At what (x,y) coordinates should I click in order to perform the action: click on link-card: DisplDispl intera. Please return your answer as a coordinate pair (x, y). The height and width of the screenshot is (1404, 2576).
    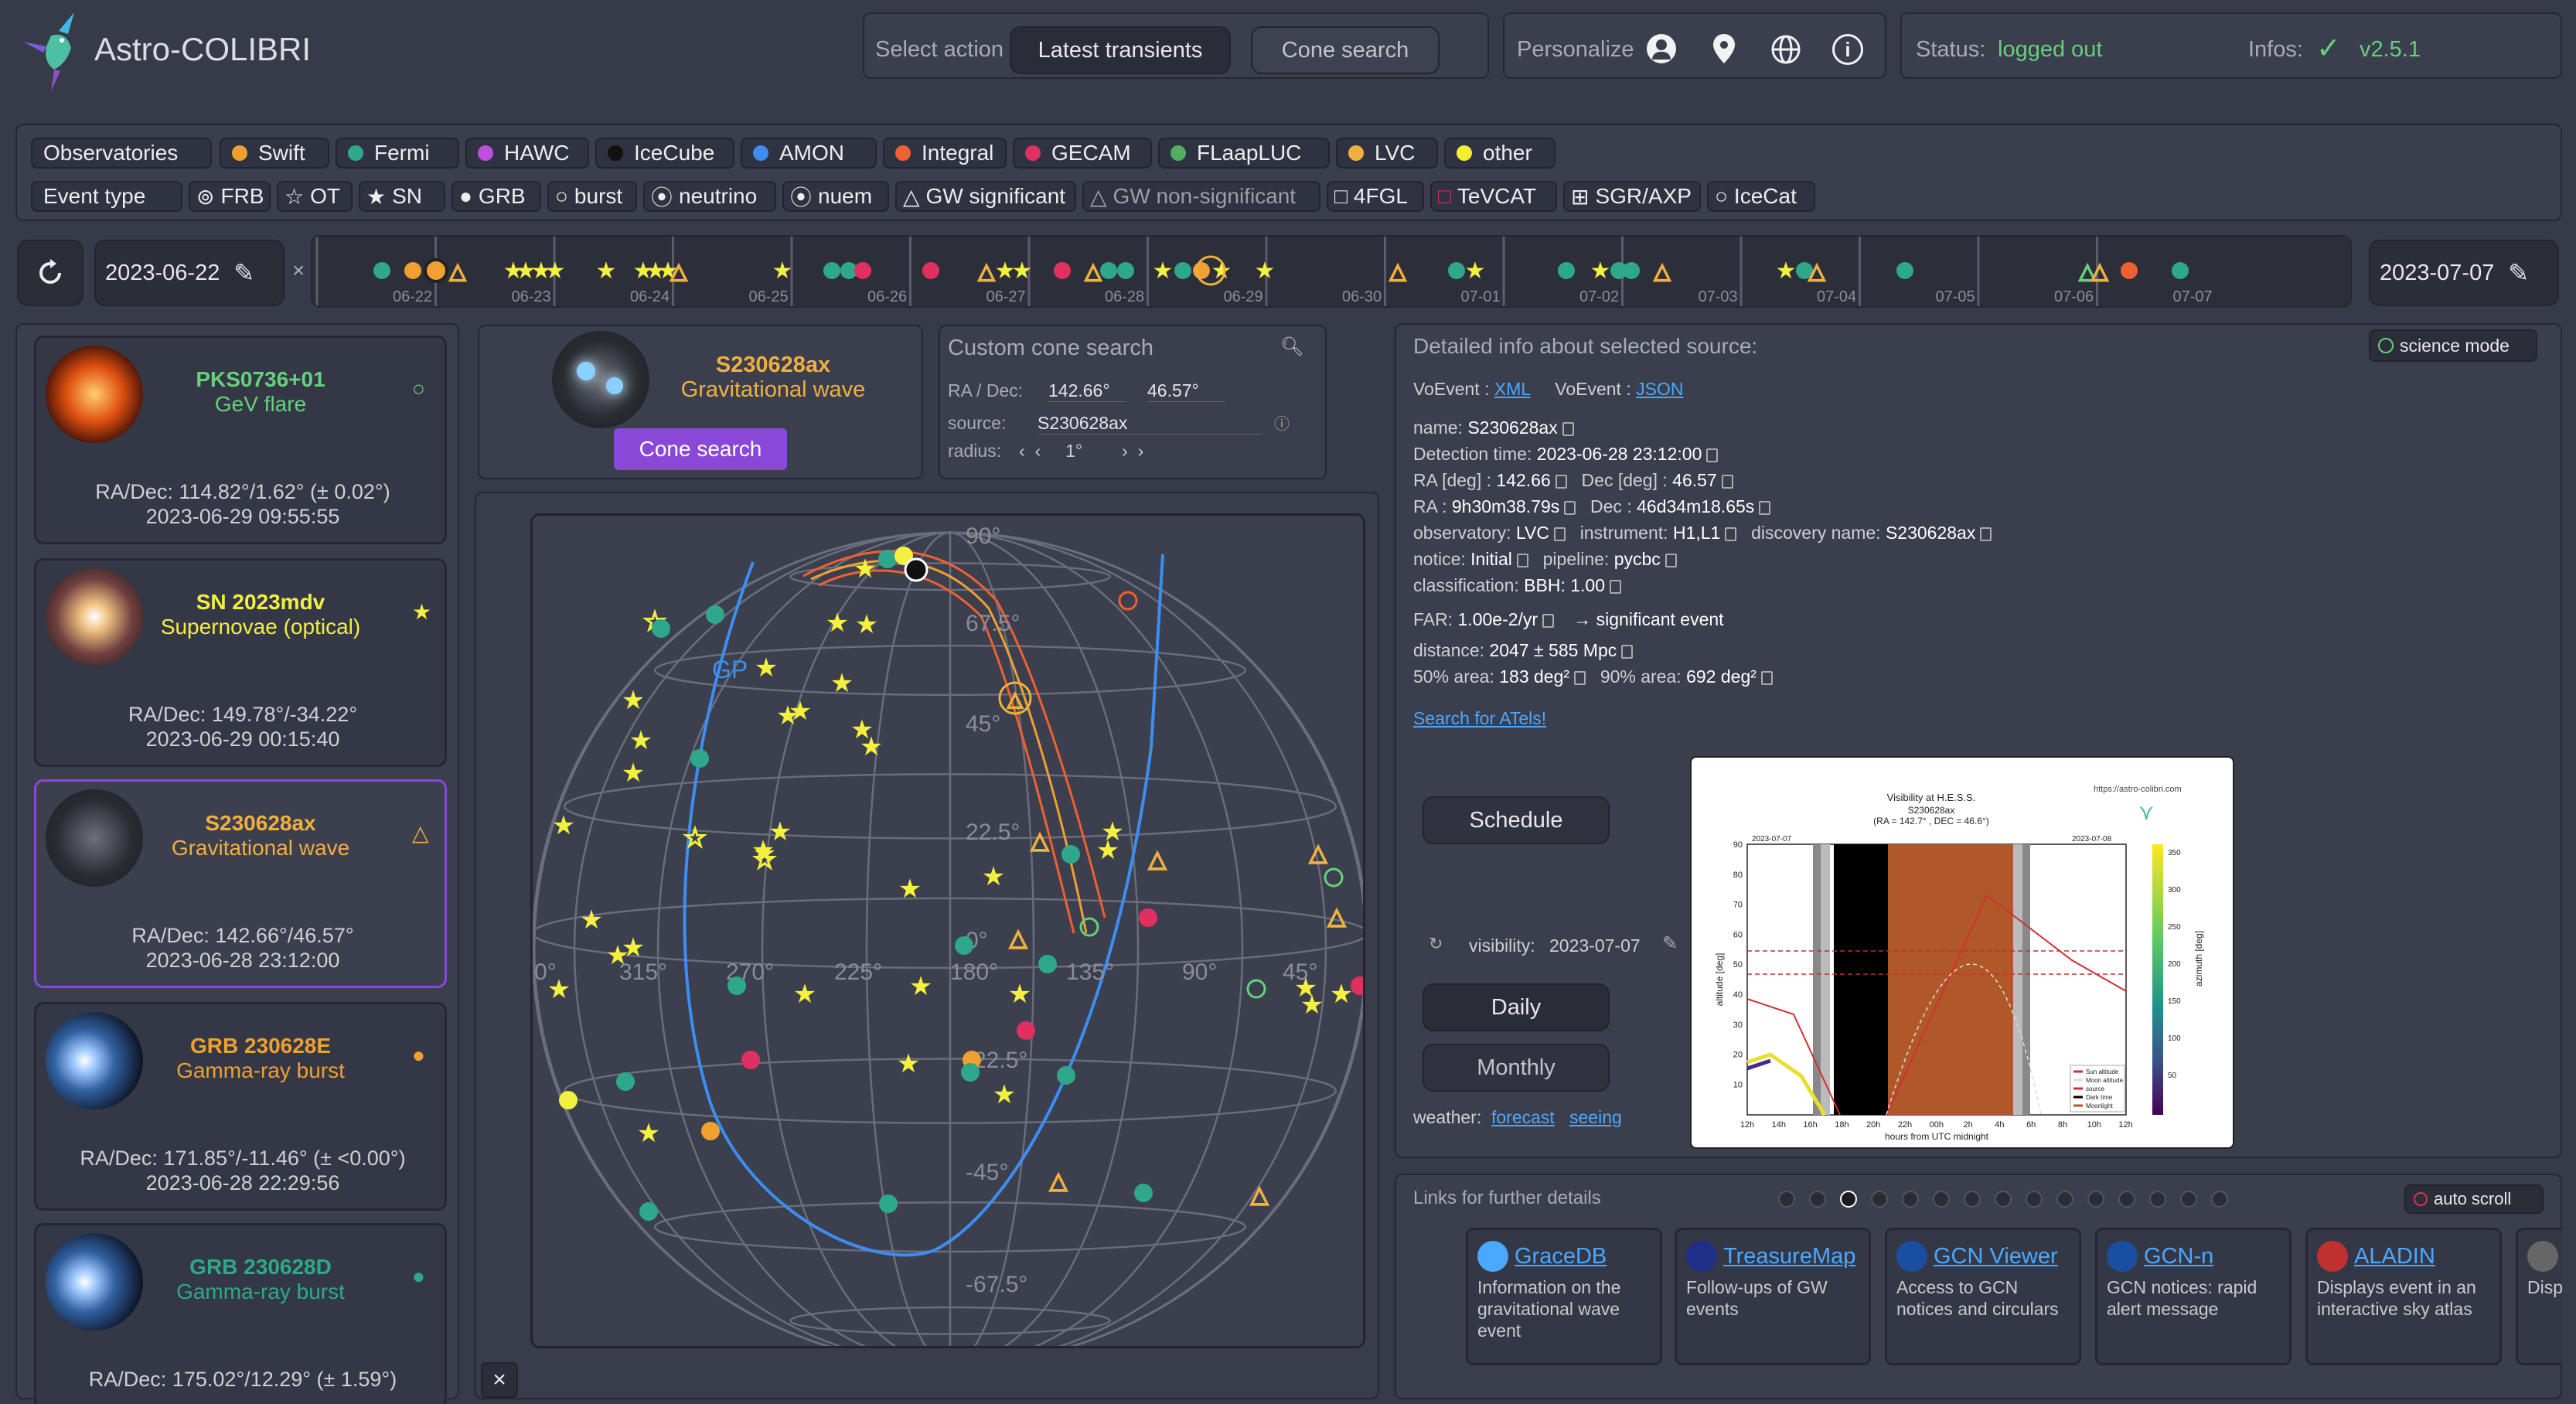
    Looking at the image, I should click on (2539, 1296).